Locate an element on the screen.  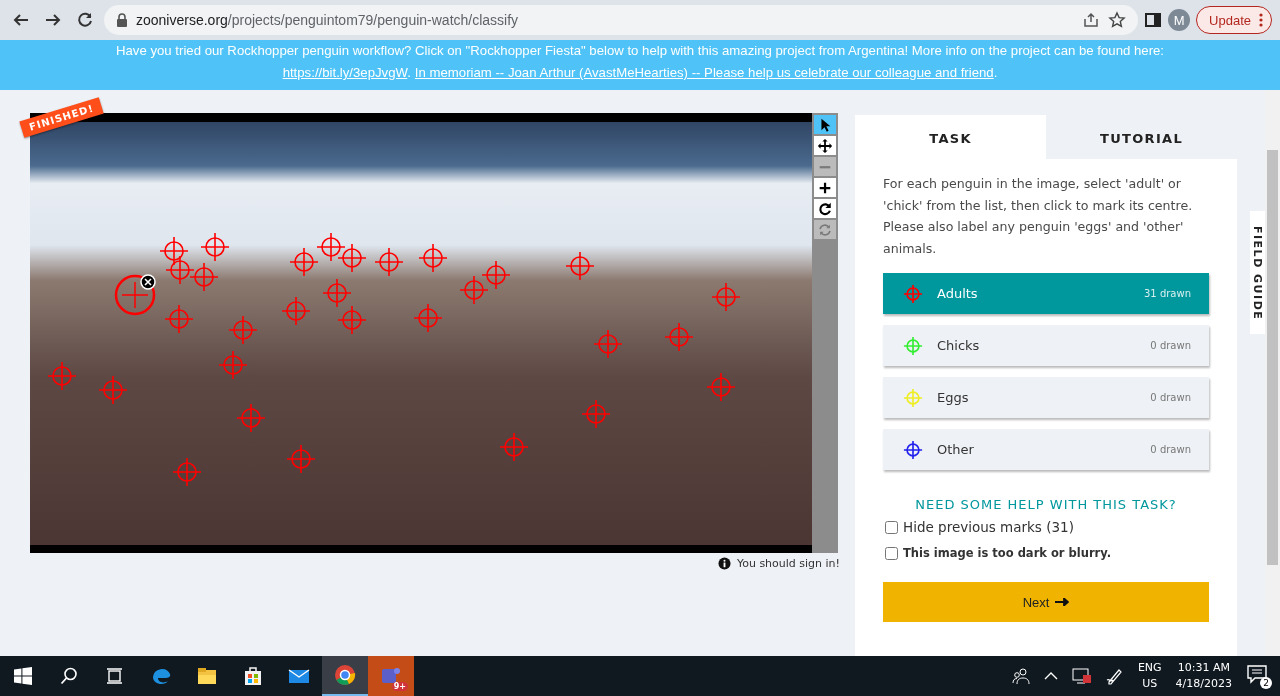
more-icon is located at coordinates (1261, 20).